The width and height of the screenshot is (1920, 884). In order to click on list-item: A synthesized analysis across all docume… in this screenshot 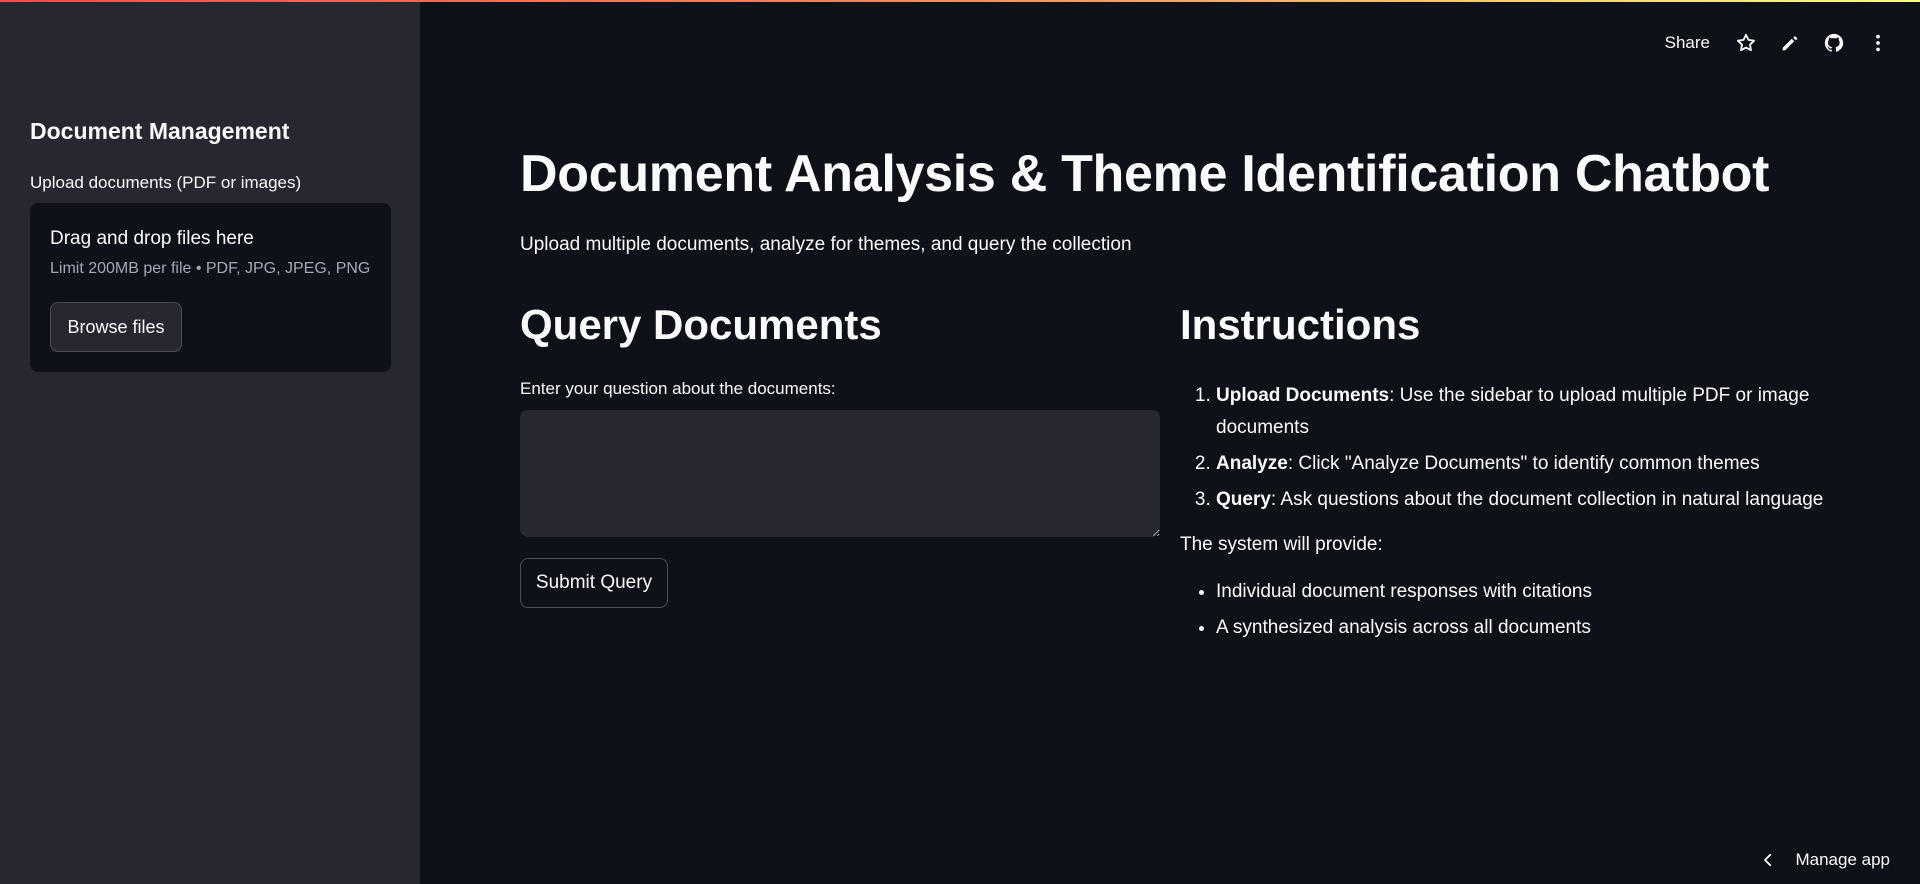, I will do `click(1528, 628)`.